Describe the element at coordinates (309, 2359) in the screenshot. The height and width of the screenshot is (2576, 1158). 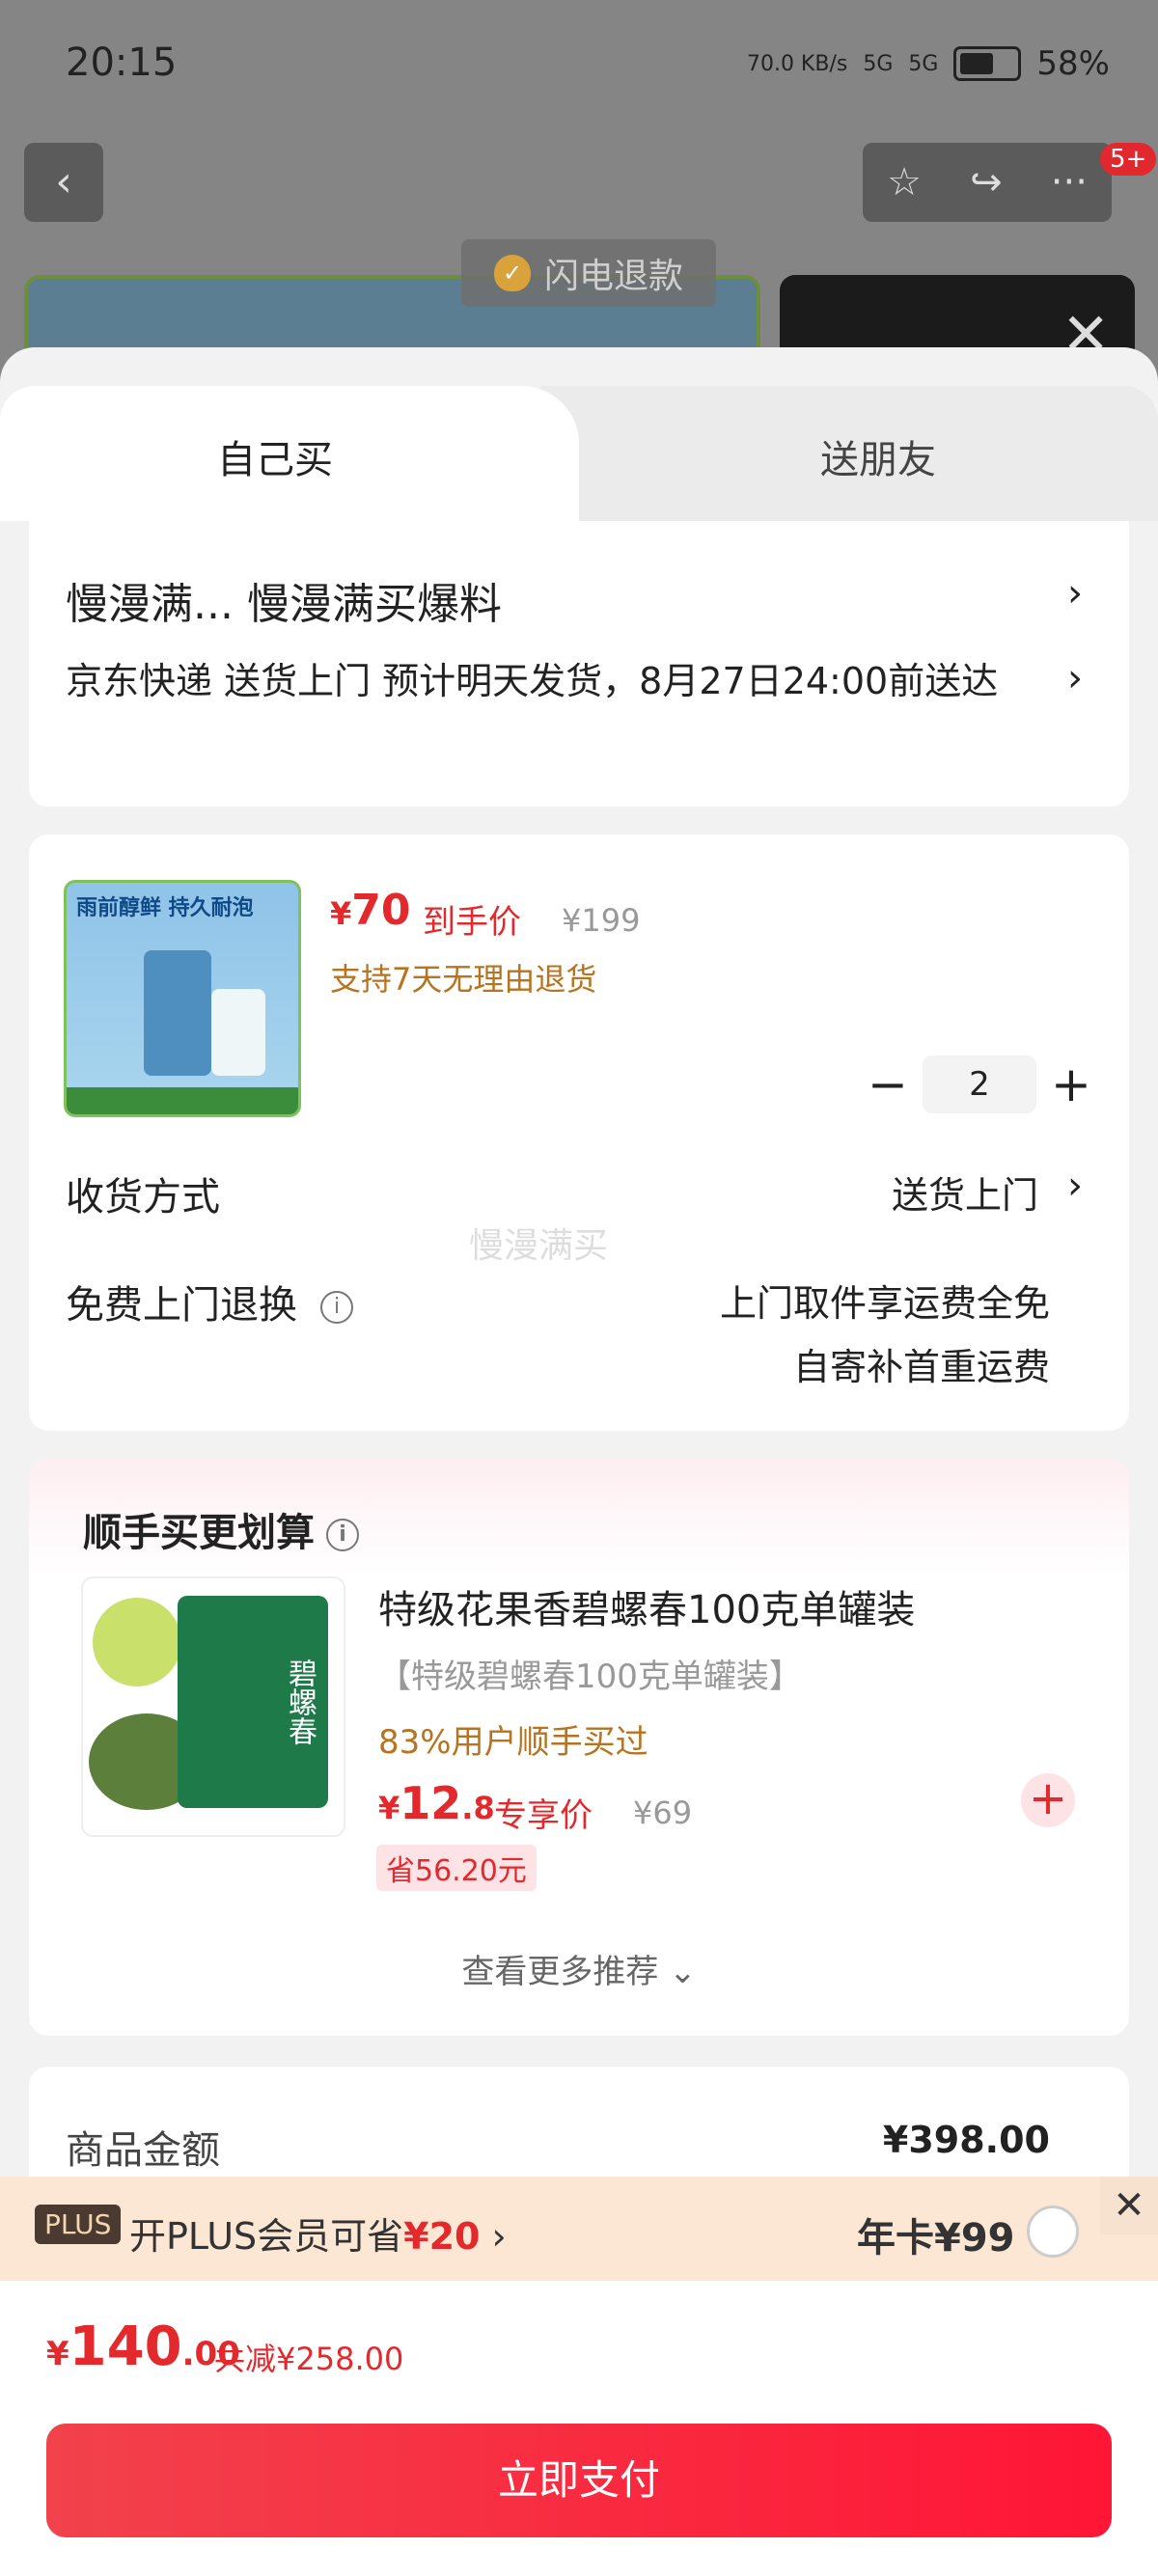
I see `total-reduced: 共减¥258.00` at that location.